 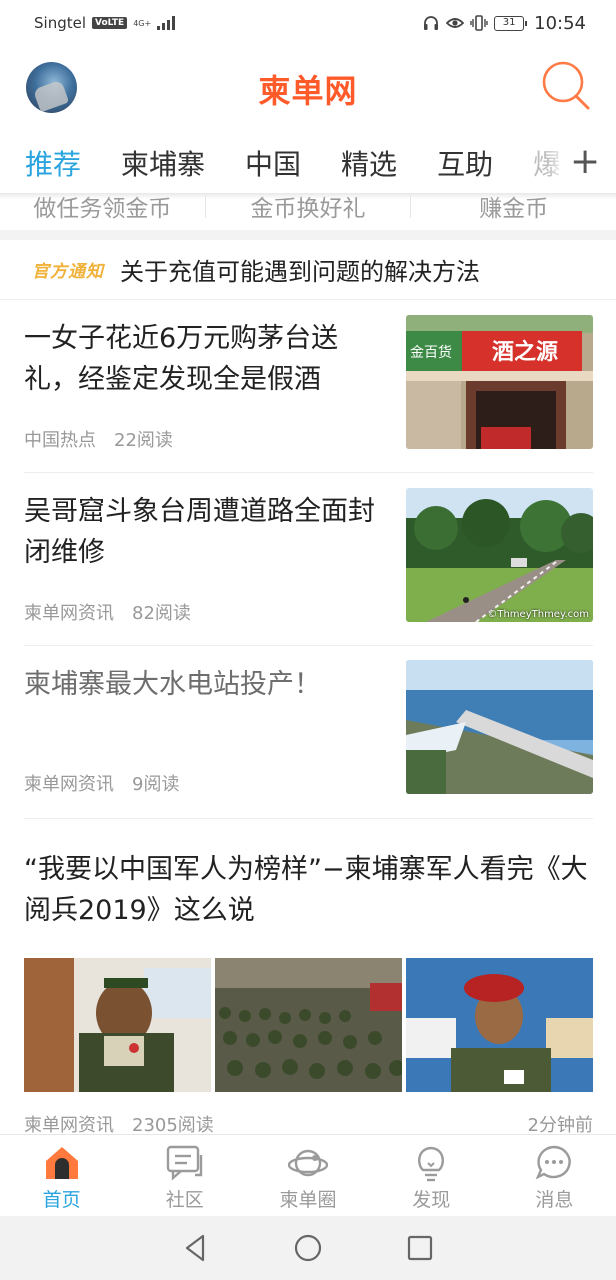 I want to click on nav-label: 消息, so click(x=554, y=1200).